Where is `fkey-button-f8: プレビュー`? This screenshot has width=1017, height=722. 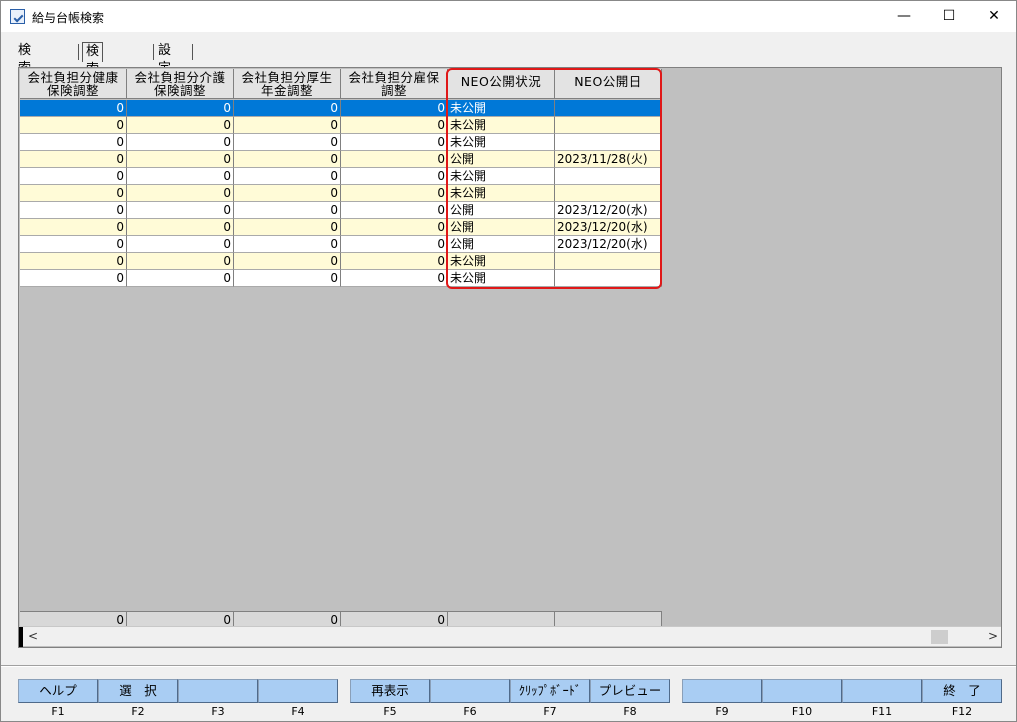 fkey-button-f8: プレビュー is located at coordinates (630, 691).